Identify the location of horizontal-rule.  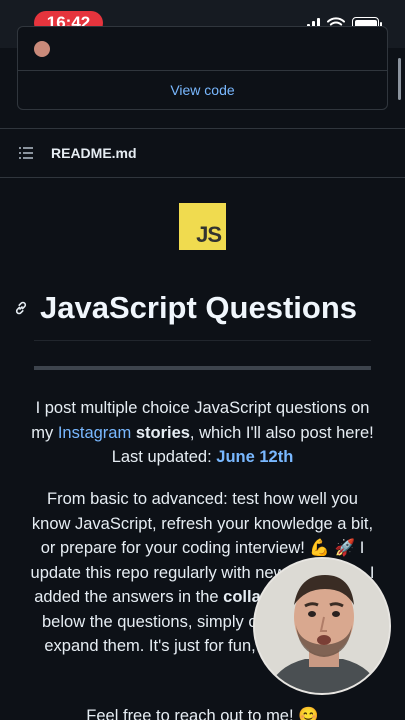
(202, 368).